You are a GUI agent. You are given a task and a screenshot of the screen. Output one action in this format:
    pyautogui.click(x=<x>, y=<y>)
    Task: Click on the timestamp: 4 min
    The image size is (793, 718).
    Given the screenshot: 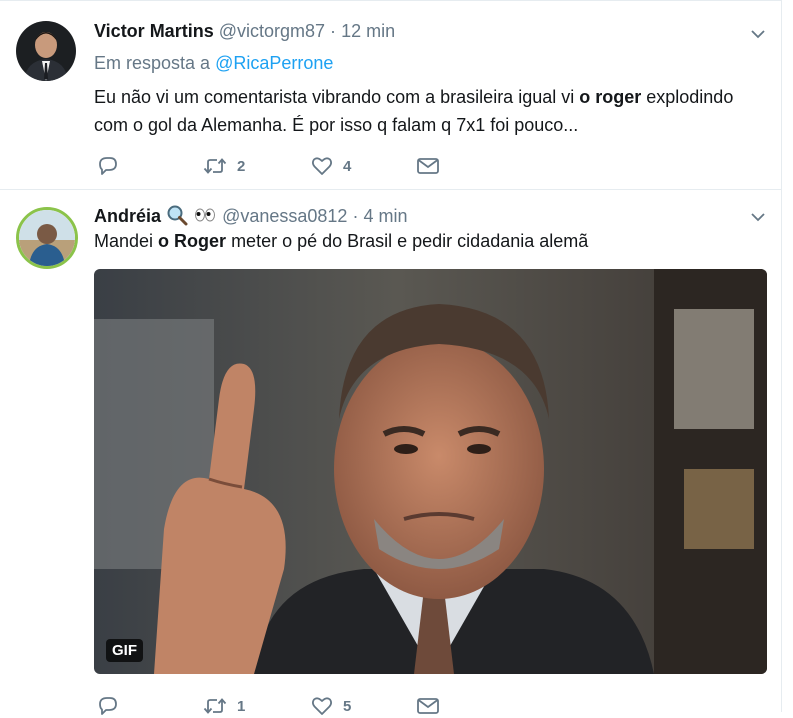 What is the action you would take?
    pyautogui.click(x=385, y=216)
    